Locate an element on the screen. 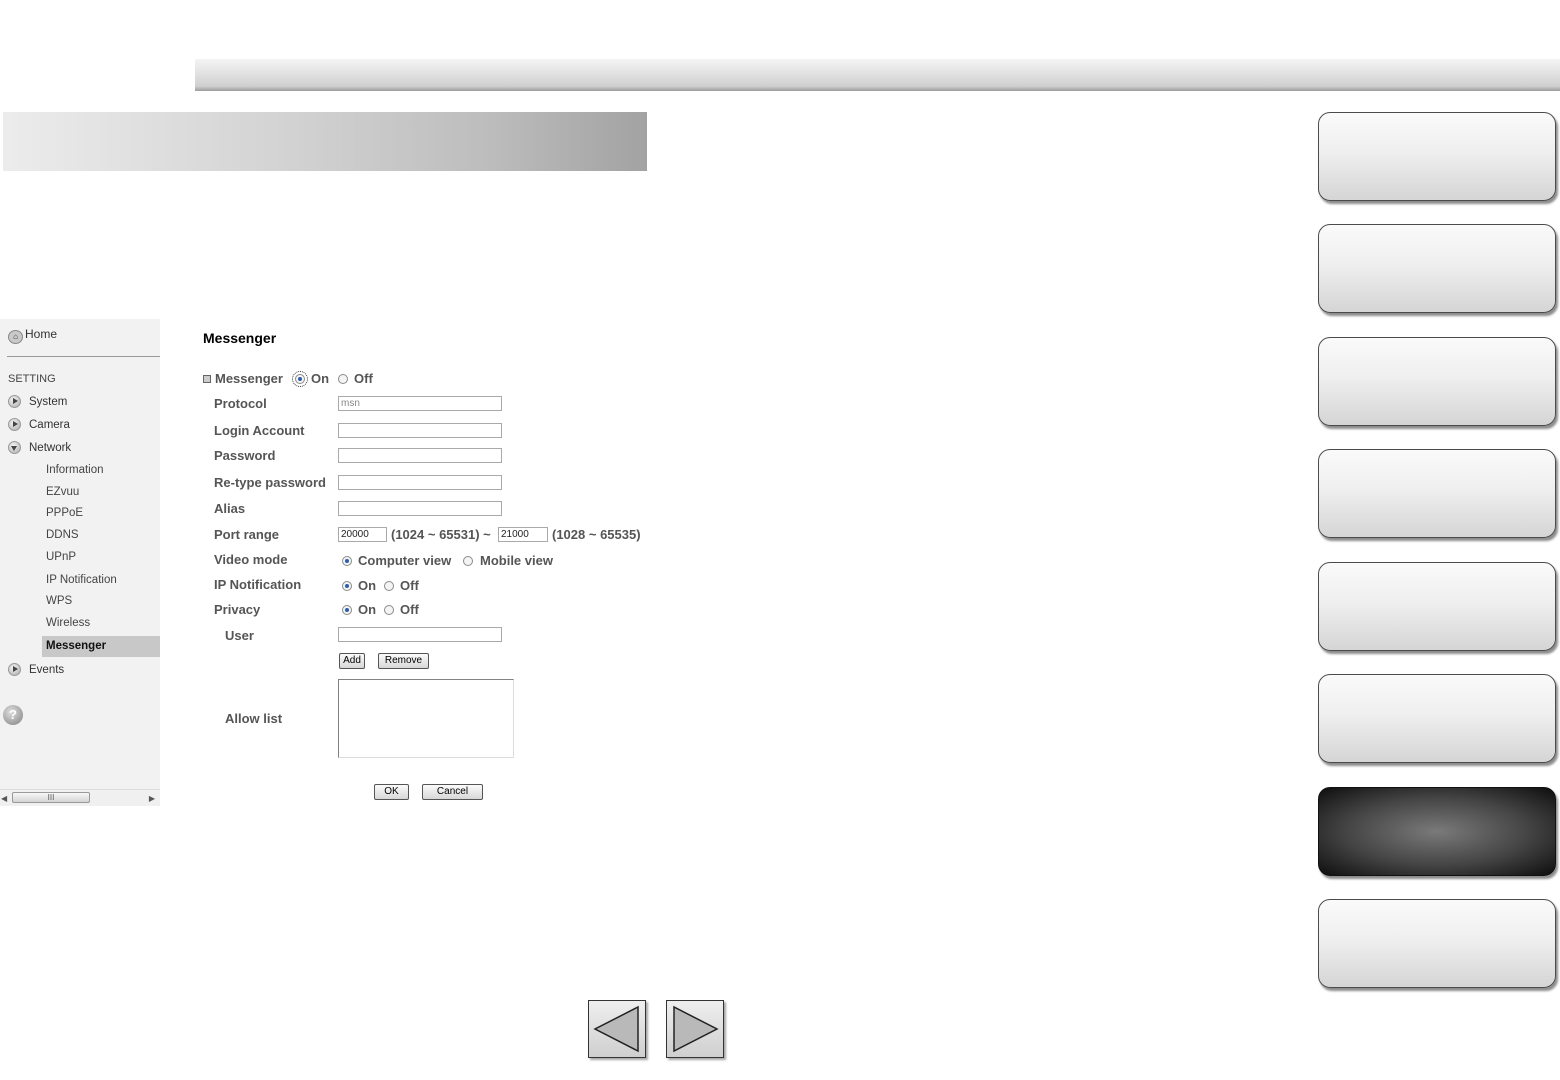 The width and height of the screenshot is (1560, 1080). nav-sub-information: Information is located at coordinates (101, 470).